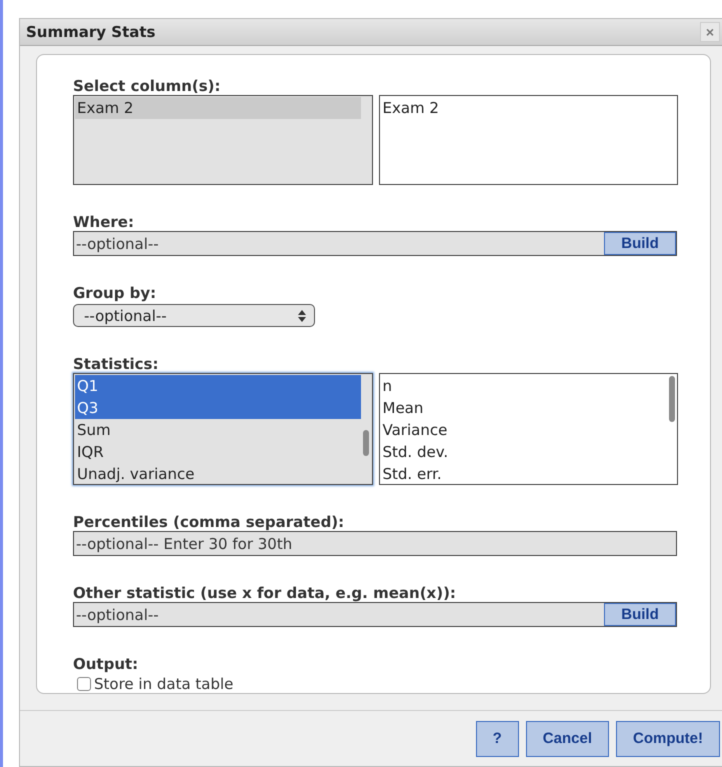 This screenshot has height=767, width=722. Describe the element at coordinates (84, 684) in the screenshot. I see `checkbox` at that location.